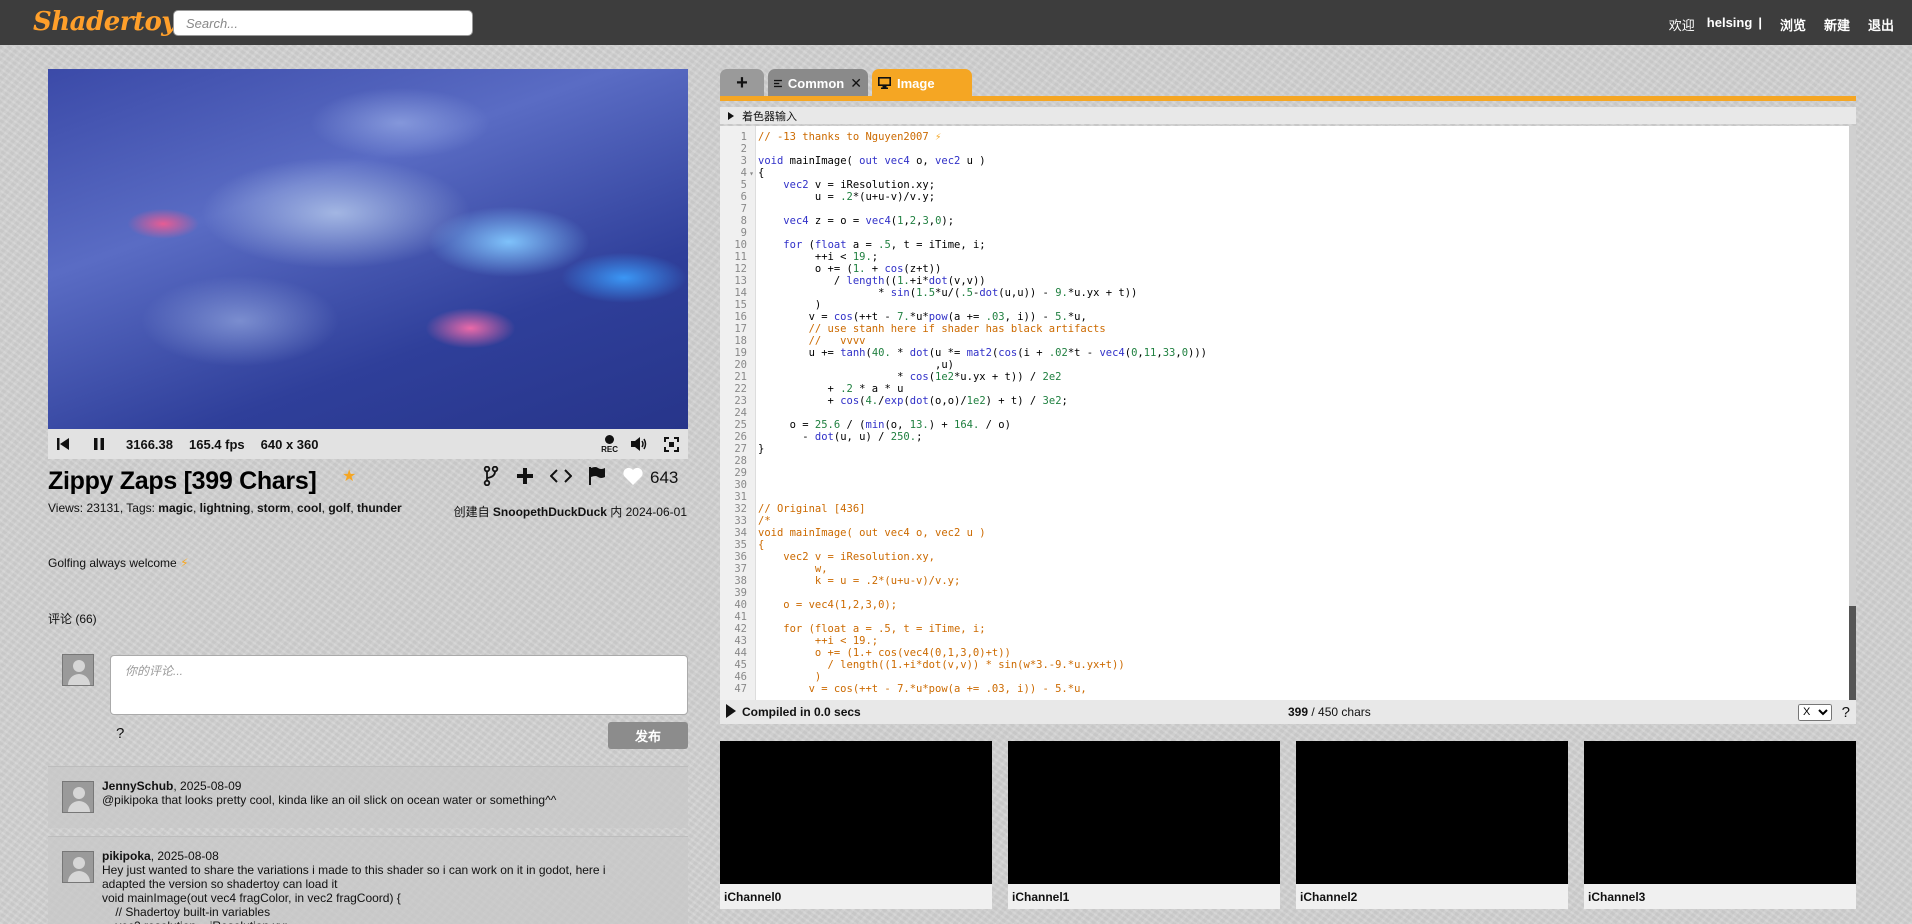  Describe the element at coordinates (1144, 896) in the screenshot. I see `channel-label: iChannel1` at that location.